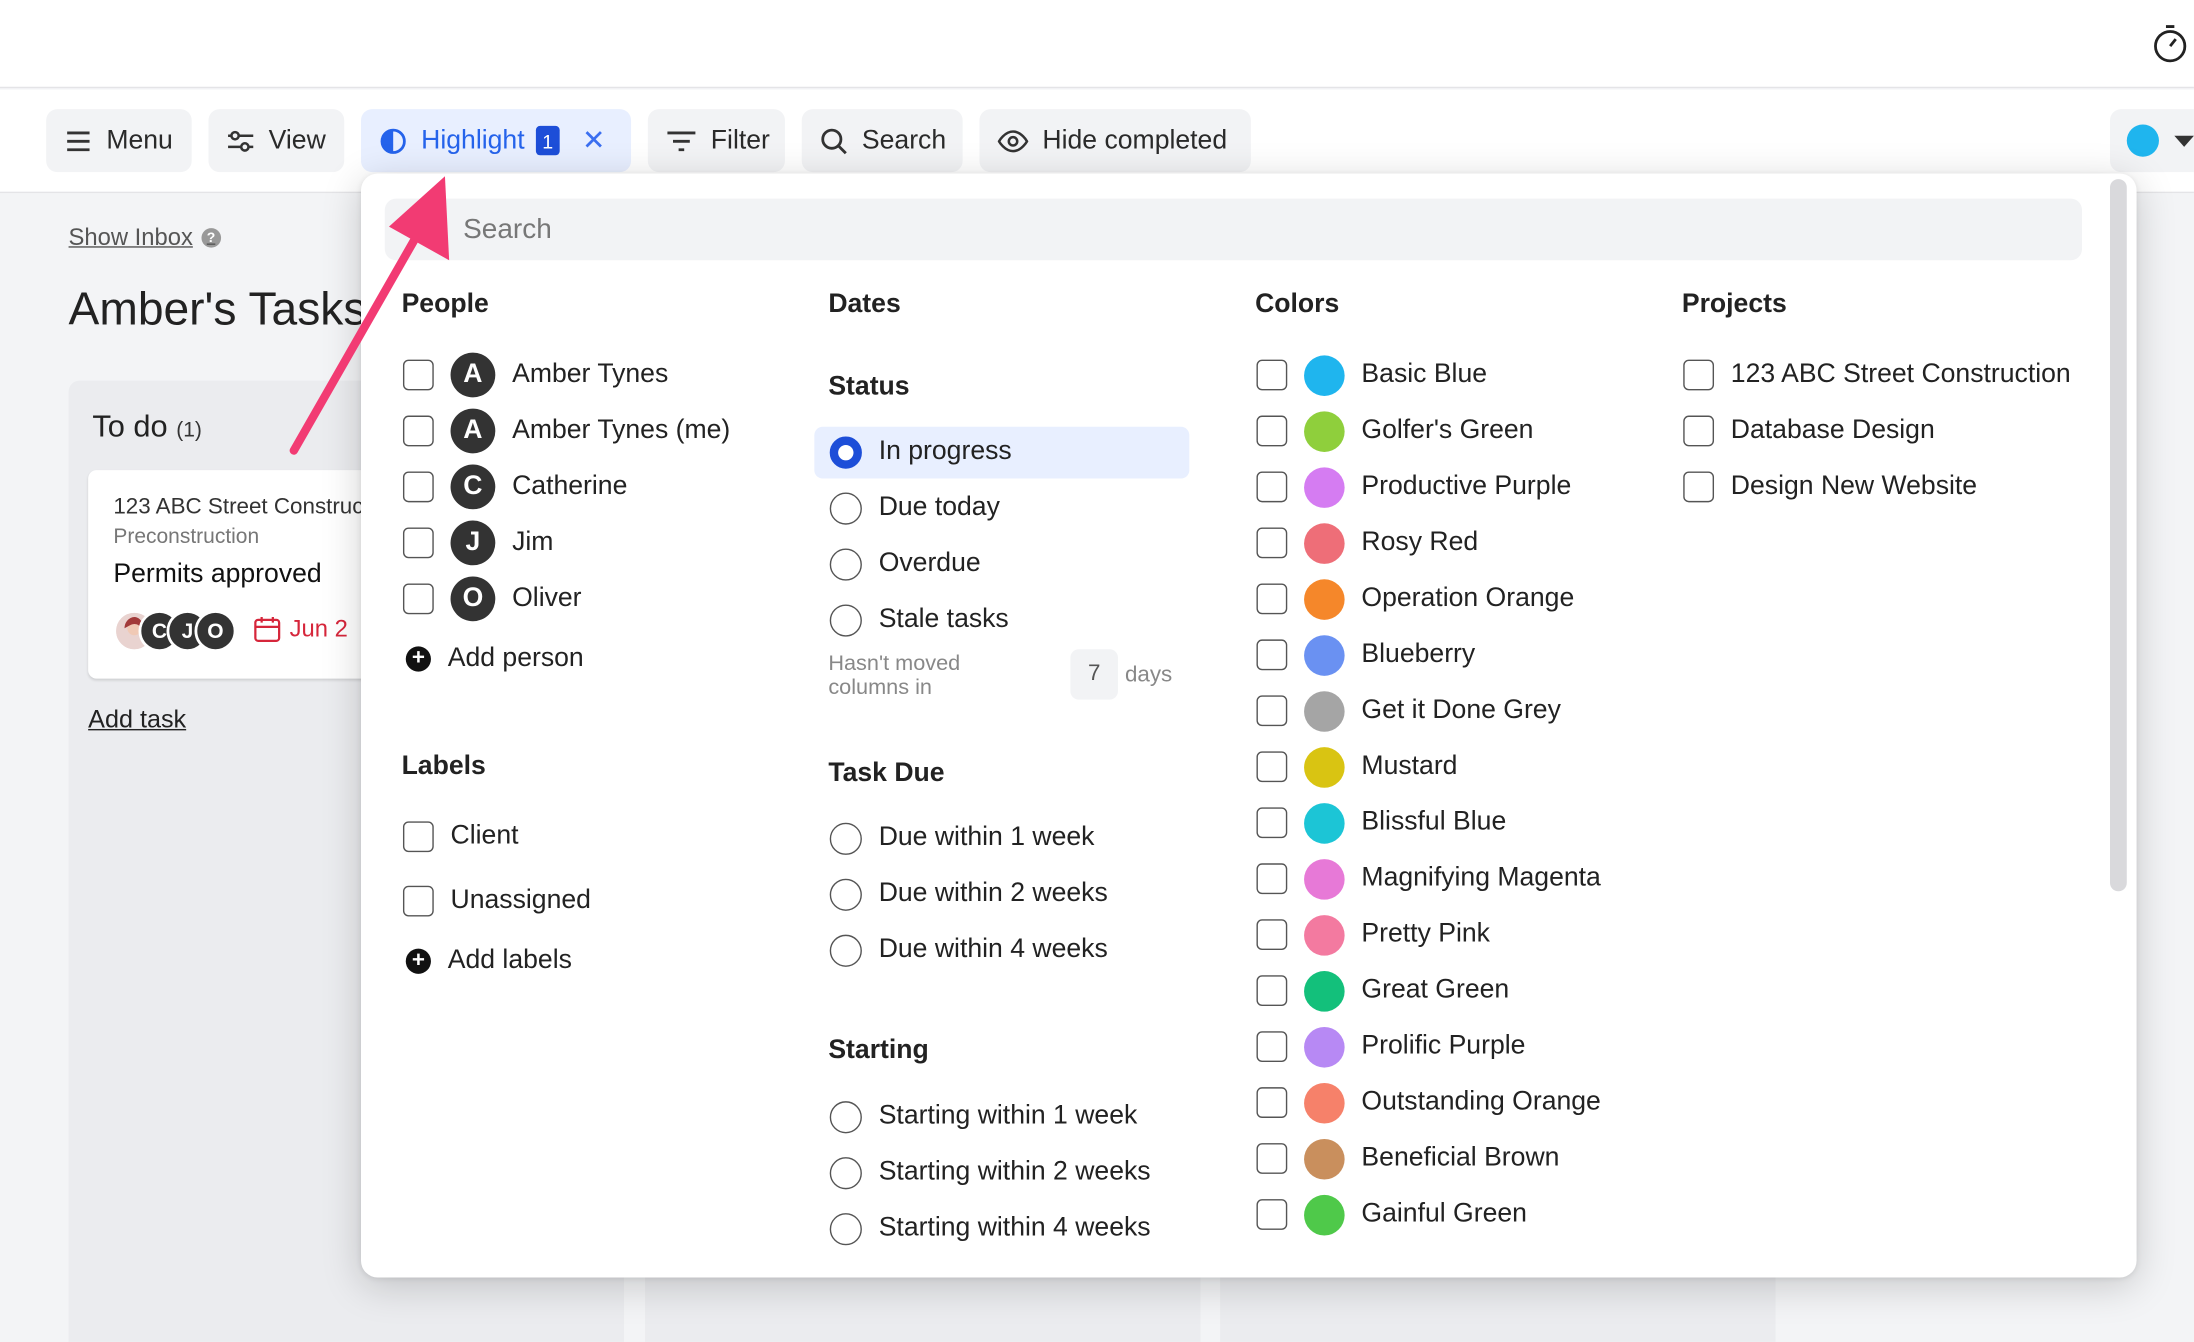  What do you see at coordinates (496, 141) in the screenshot?
I see `highlight-button: Highlight 1 ✕` at bounding box center [496, 141].